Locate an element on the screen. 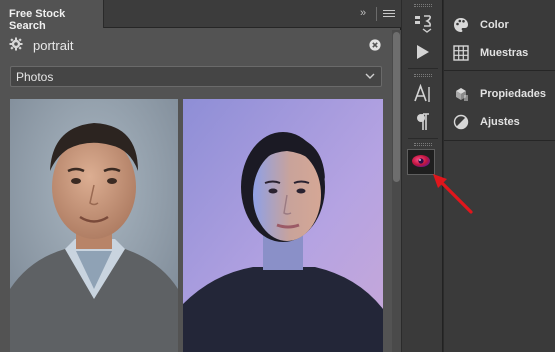  panel-item-adjustments: Ajustes is located at coordinates (499, 122).